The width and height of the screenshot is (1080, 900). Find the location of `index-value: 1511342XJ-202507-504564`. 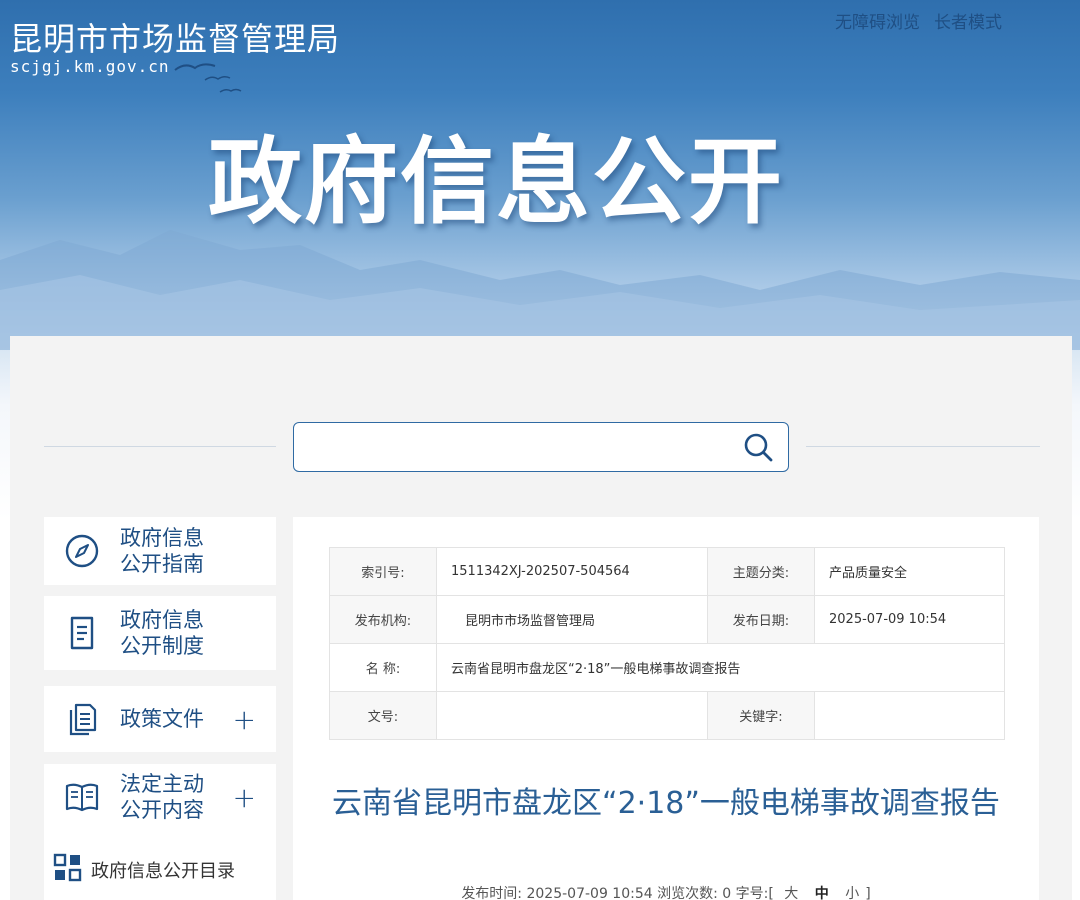

index-value: 1511342XJ-202507-504564 is located at coordinates (572, 571).